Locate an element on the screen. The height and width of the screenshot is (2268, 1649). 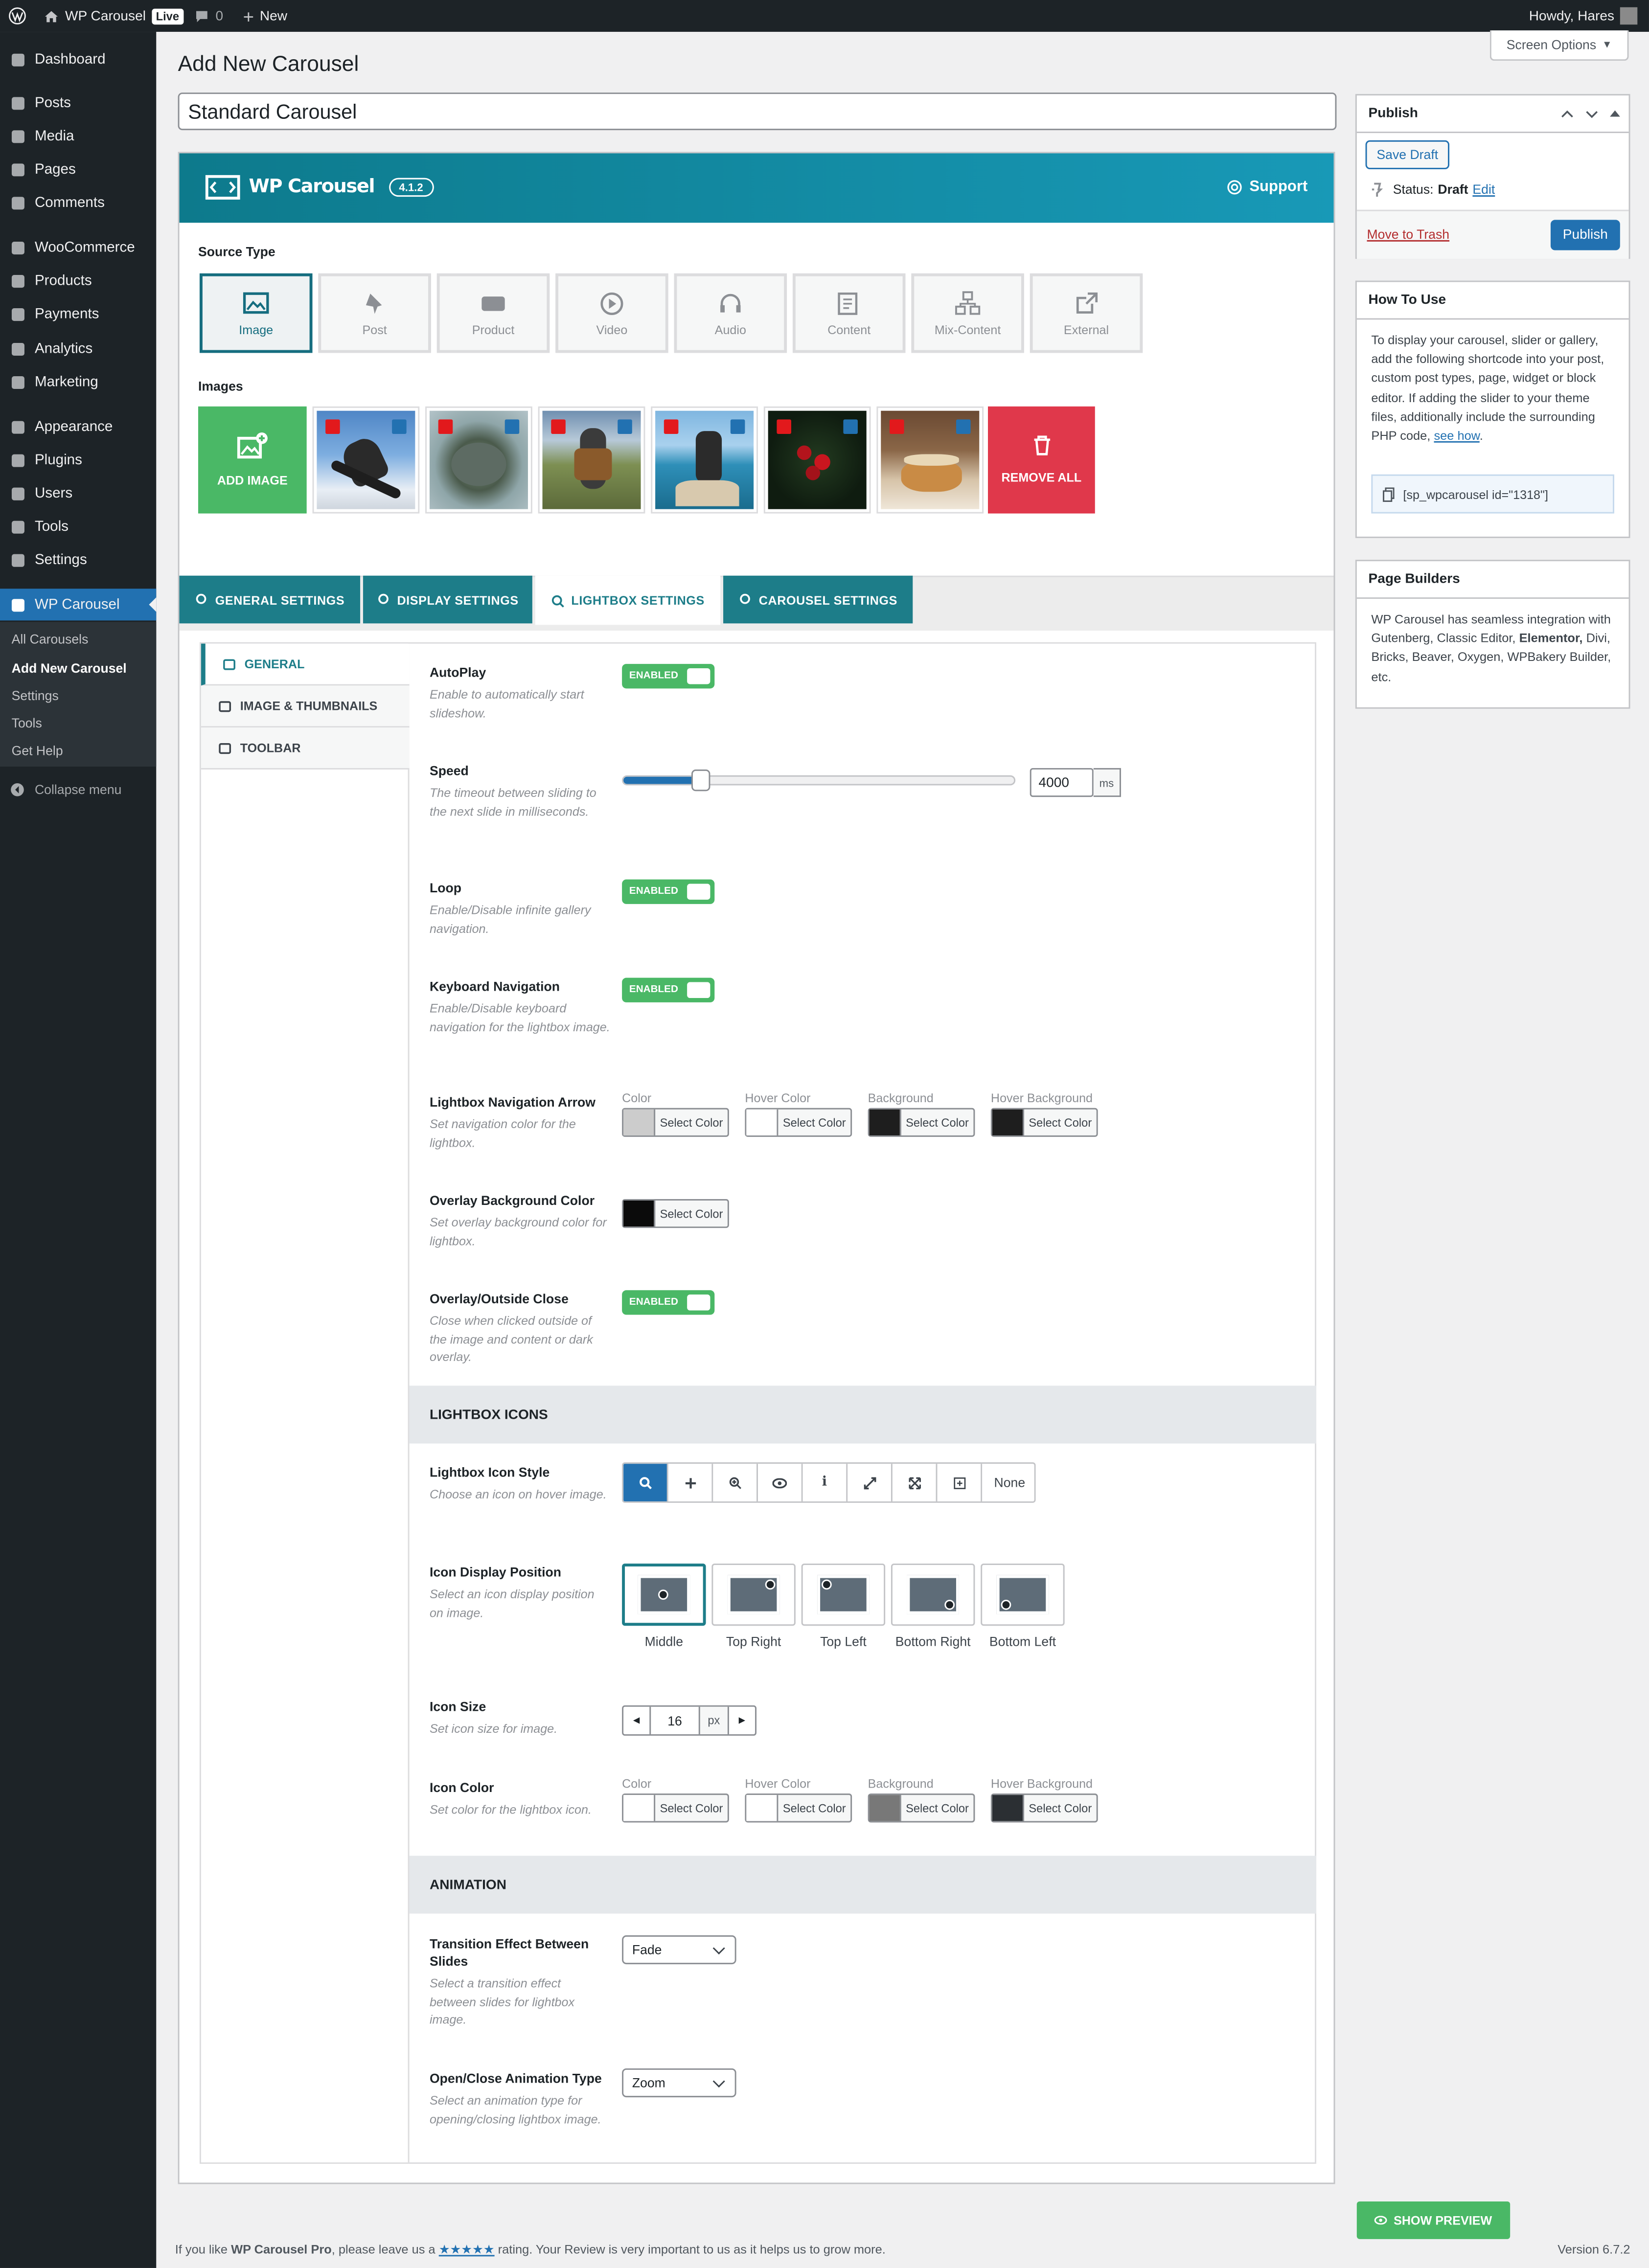
menu-item-plugins: Plugins is located at coordinates (78, 460).